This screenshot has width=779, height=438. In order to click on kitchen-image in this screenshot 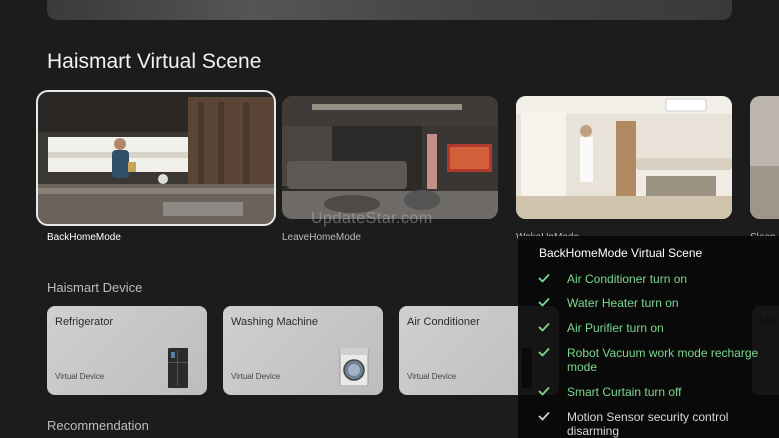, I will do `click(156, 158)`.